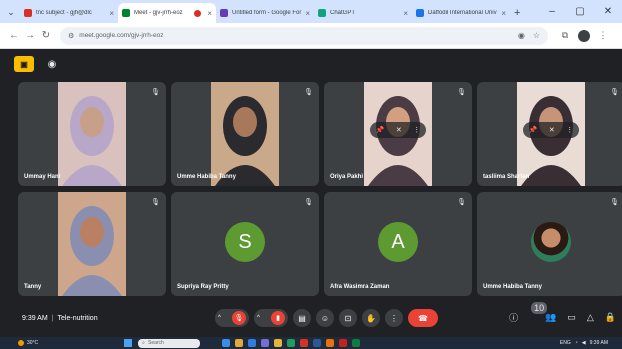 This screenshot has height=349, width=622. What do you see at coordinates (33, 343) in the screenshot?
I see `weather-temp: 30°C` at bounding box center [33, 343].